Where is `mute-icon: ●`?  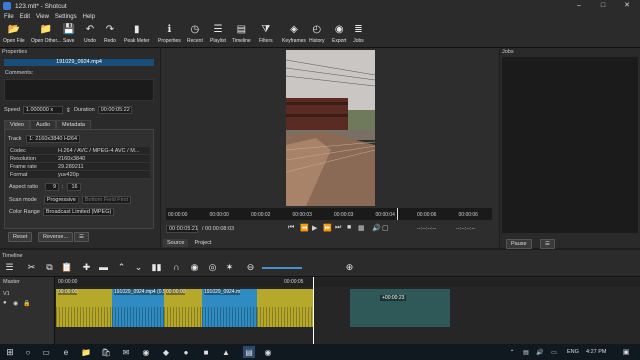 mute-icon: ● is located at coordinates (5, 303).